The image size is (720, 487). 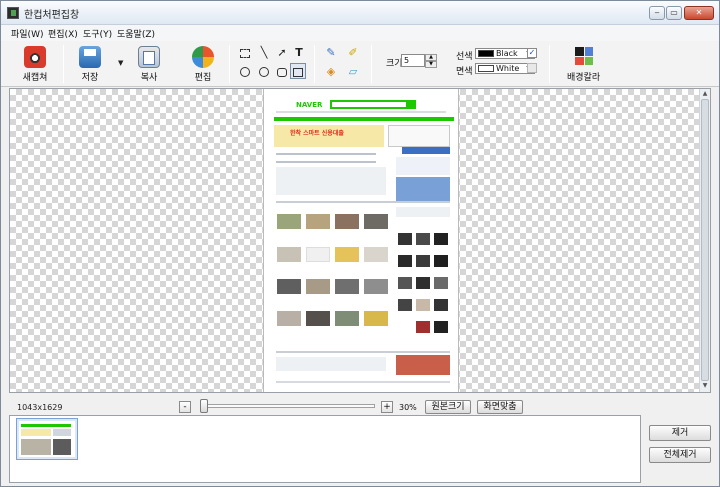 What do you see at coordinates (35, 78) in the screenshot?
I see `new-capture-label: 새캡쳐` at bounding box center [35, 78].